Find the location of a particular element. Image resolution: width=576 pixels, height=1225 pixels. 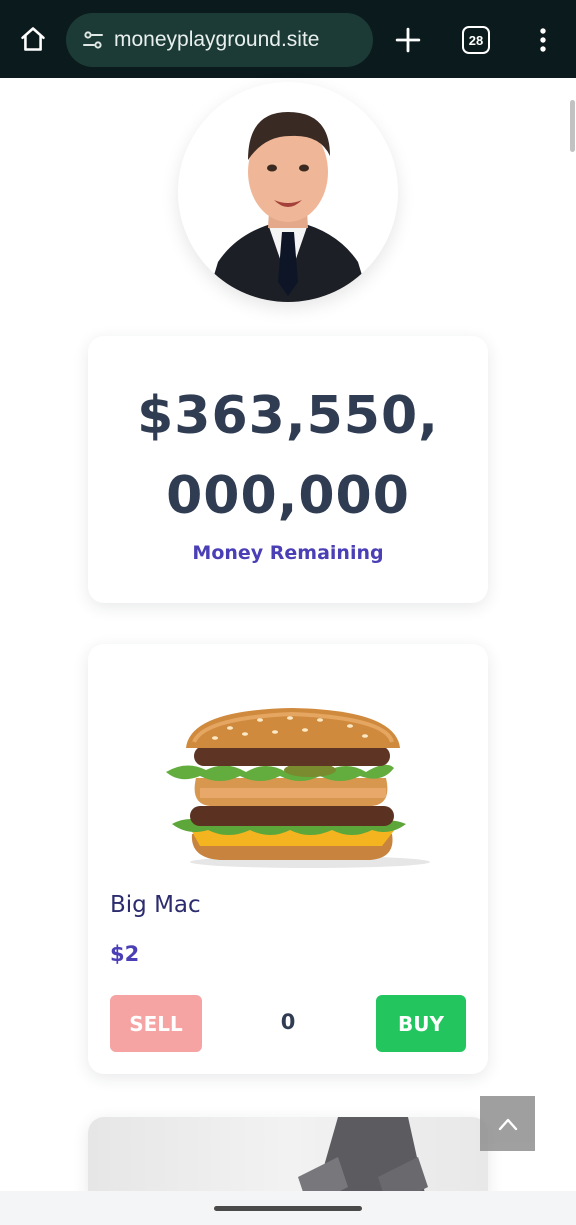

chevron-up-icon is located at coordinates (507, 1124).